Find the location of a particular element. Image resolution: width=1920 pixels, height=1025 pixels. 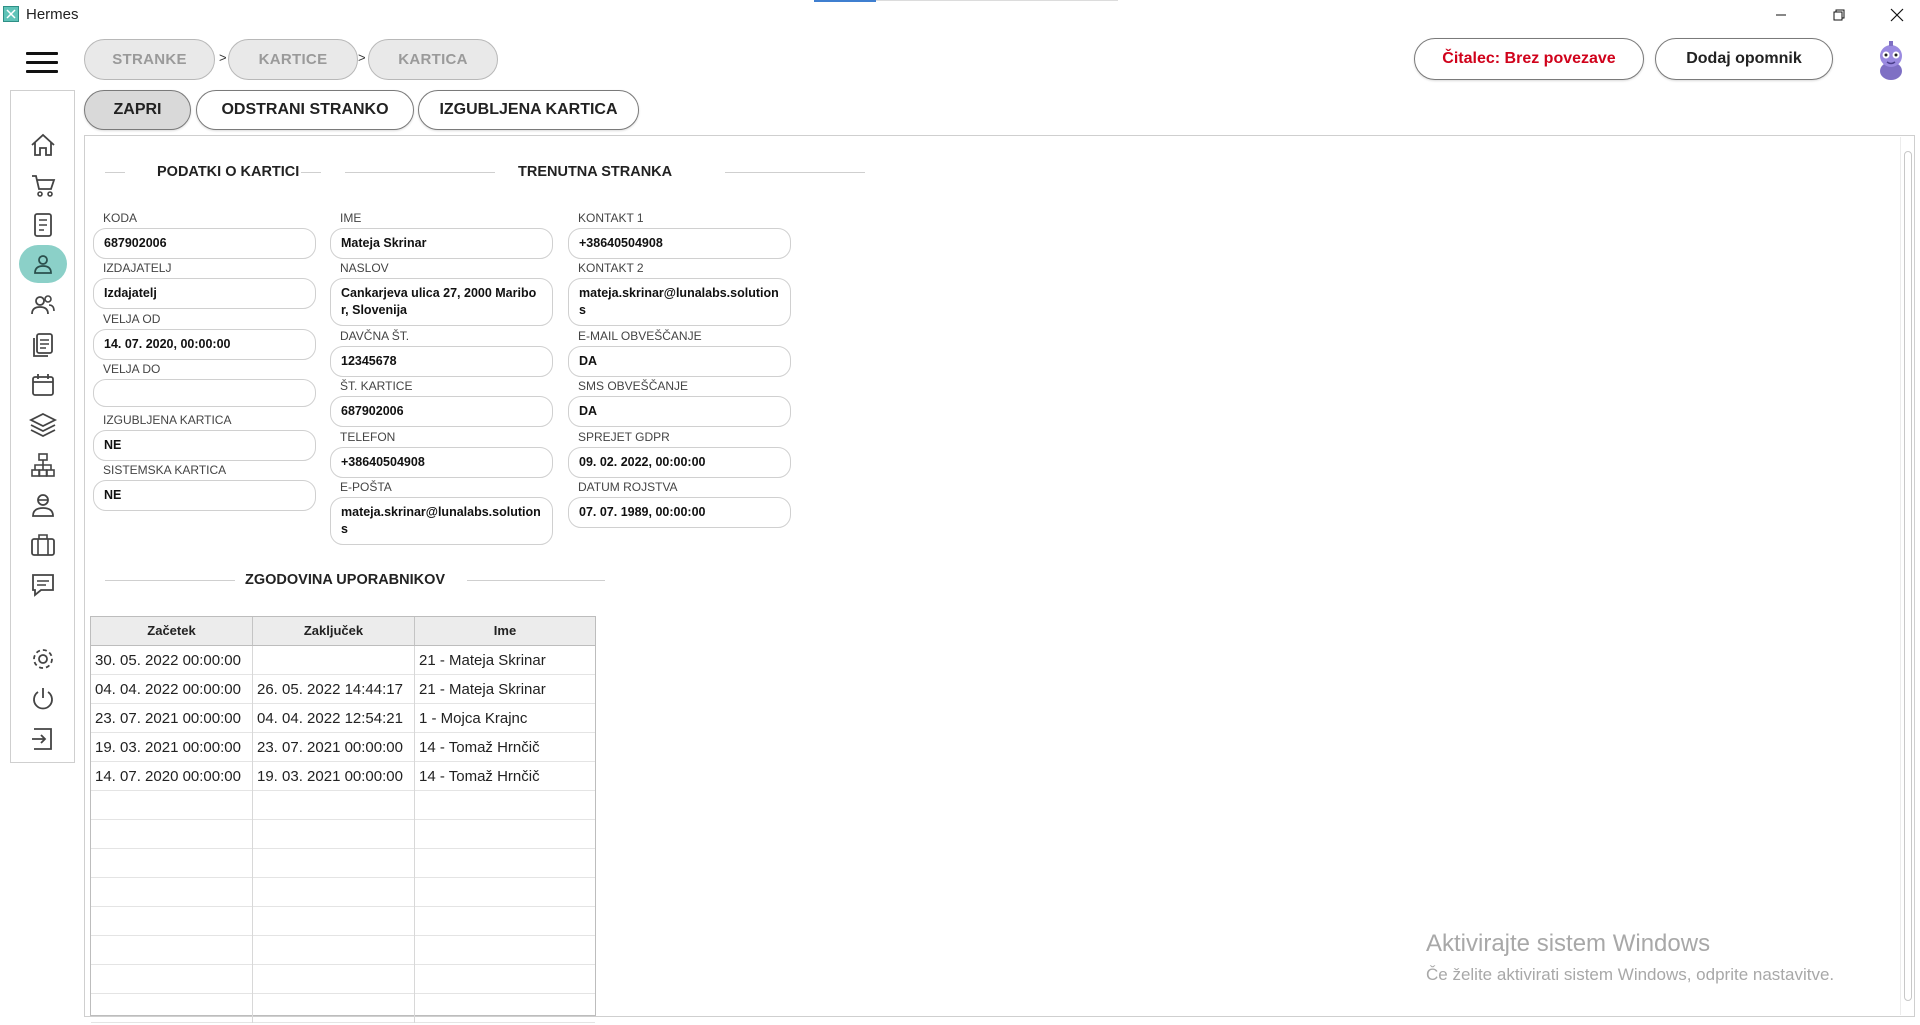

briefcase-icon is located at coordinates (42, 545).